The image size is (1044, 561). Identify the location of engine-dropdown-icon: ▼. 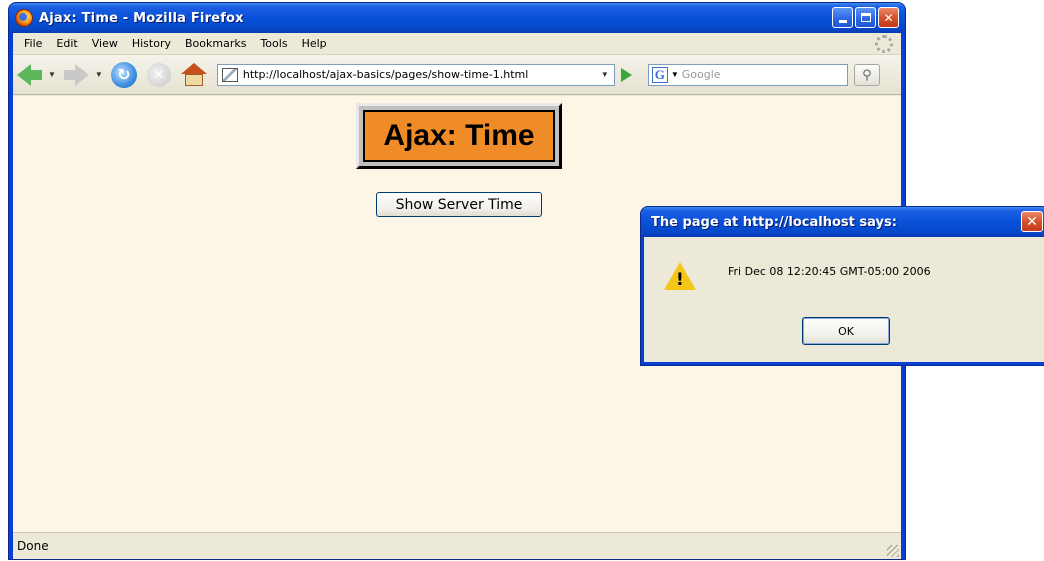
(675, 74).